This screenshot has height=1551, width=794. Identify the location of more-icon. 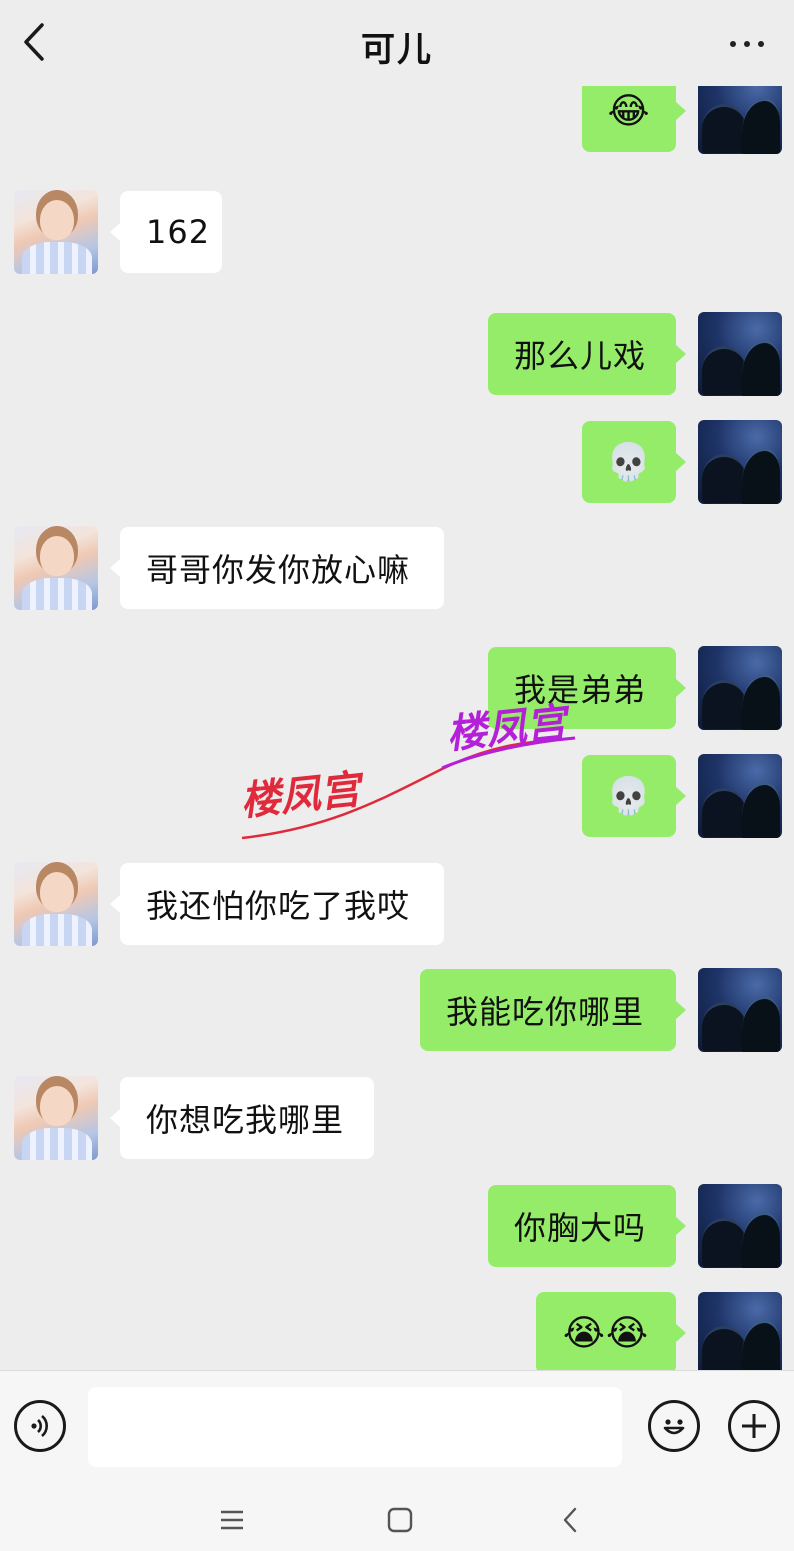
(747, 44).